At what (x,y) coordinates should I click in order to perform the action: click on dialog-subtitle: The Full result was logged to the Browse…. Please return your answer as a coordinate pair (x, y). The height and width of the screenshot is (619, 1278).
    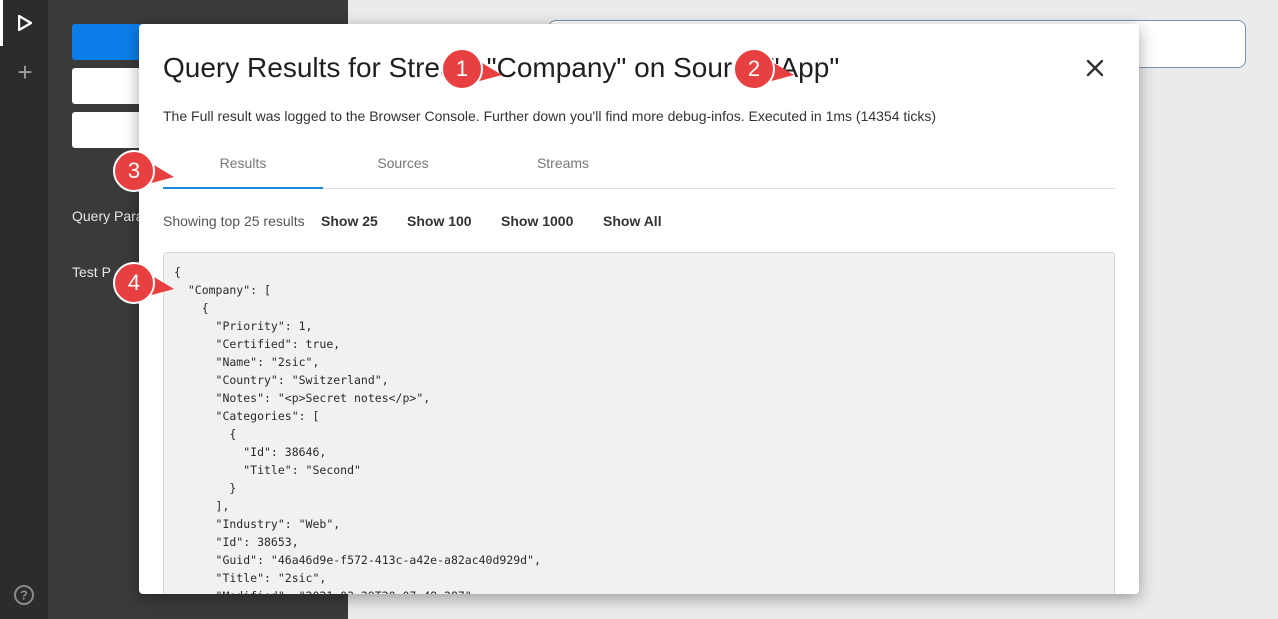
    Looking at the image, I should click on (550, 116).